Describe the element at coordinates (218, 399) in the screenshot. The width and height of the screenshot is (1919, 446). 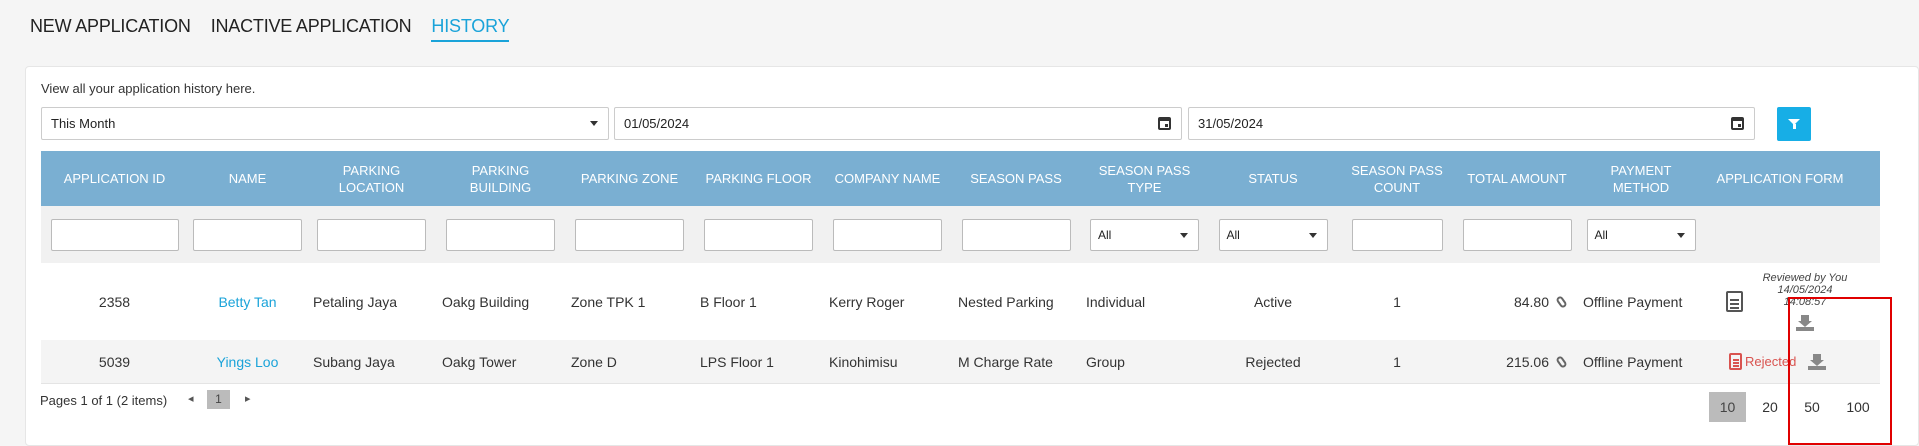
I see `page-1-button: 1` at that location.